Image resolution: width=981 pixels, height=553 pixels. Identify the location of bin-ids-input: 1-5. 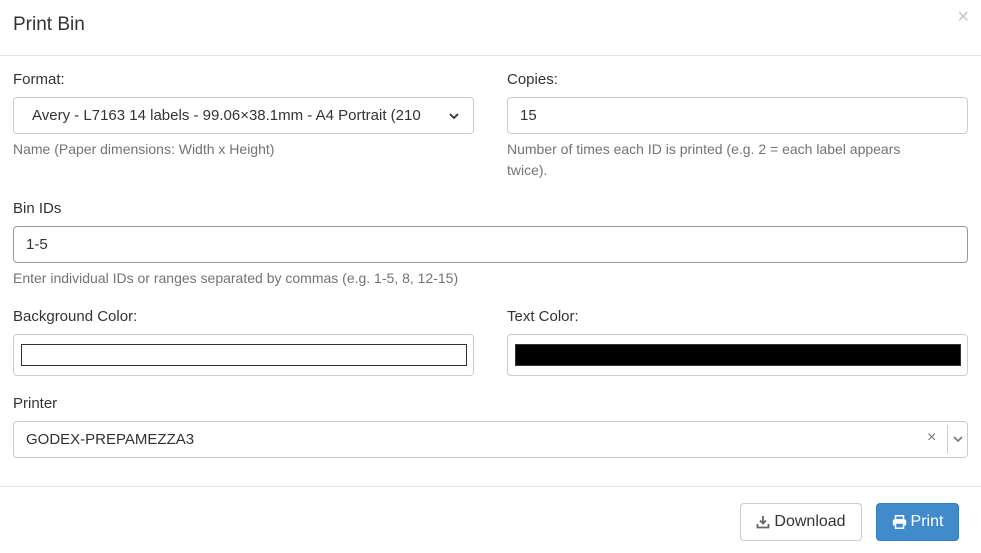
(490, 244).